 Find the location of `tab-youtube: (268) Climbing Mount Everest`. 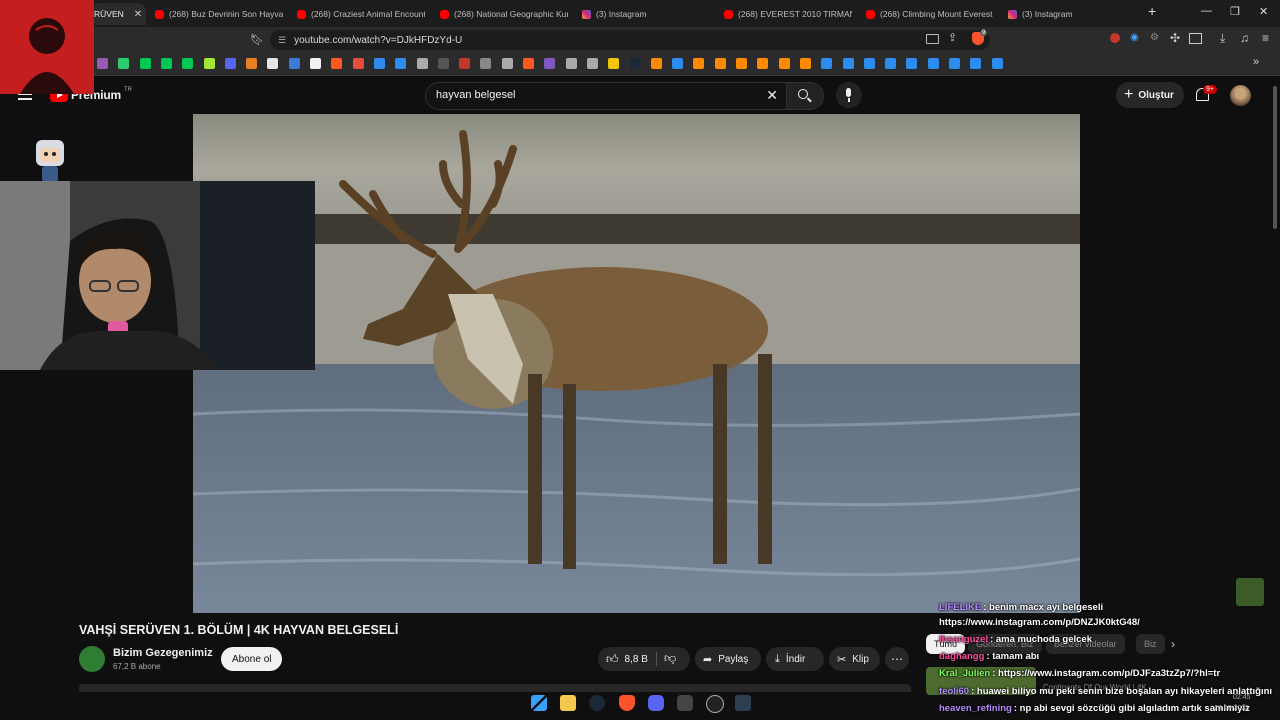

tab-youtube: (268) Climbing Mount Everest is located at coordinates (930, 14).